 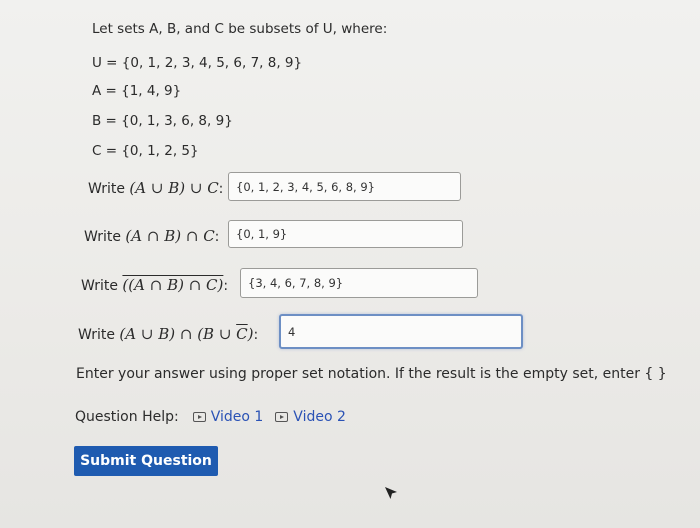 I want to click on question-2-label: Write (A ∩ B) ∩ C:, so click(x=152, y=236).